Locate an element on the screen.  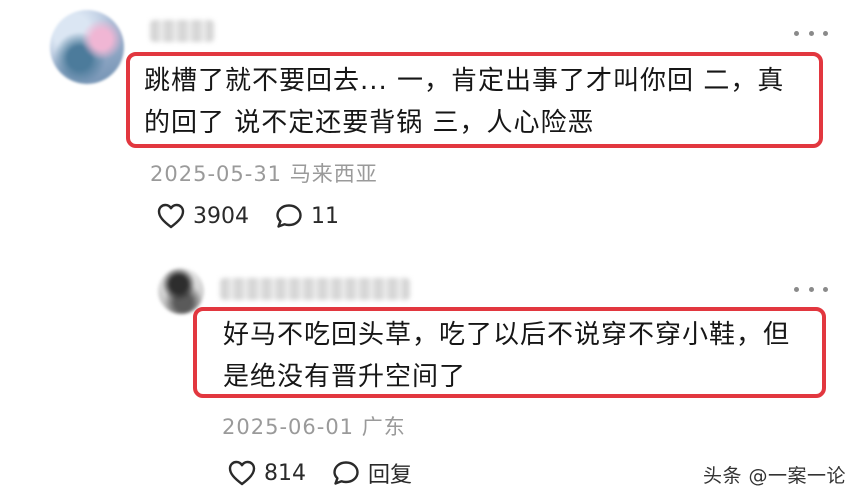
watermark: 头条 @一案一论 is located at coordinates (774, 476).